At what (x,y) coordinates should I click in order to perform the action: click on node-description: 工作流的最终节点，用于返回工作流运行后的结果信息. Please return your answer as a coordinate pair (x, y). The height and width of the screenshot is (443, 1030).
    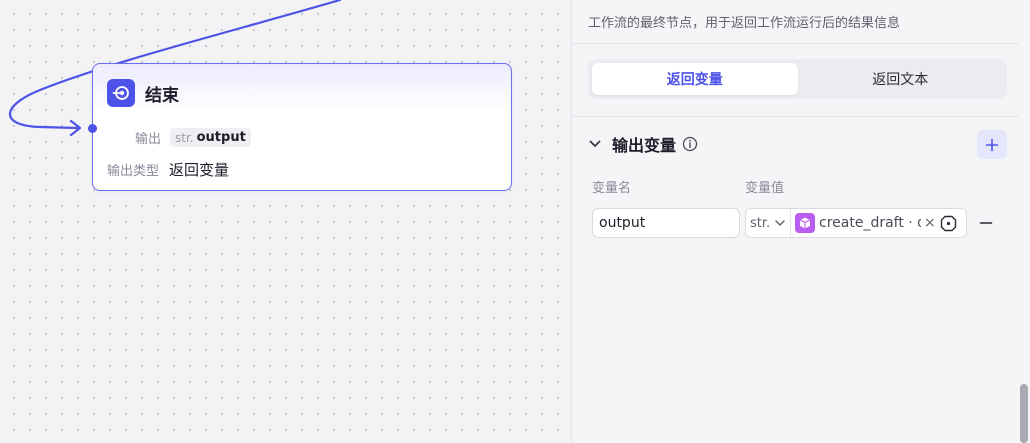
    Looking at the image, I should click on (744, 23).